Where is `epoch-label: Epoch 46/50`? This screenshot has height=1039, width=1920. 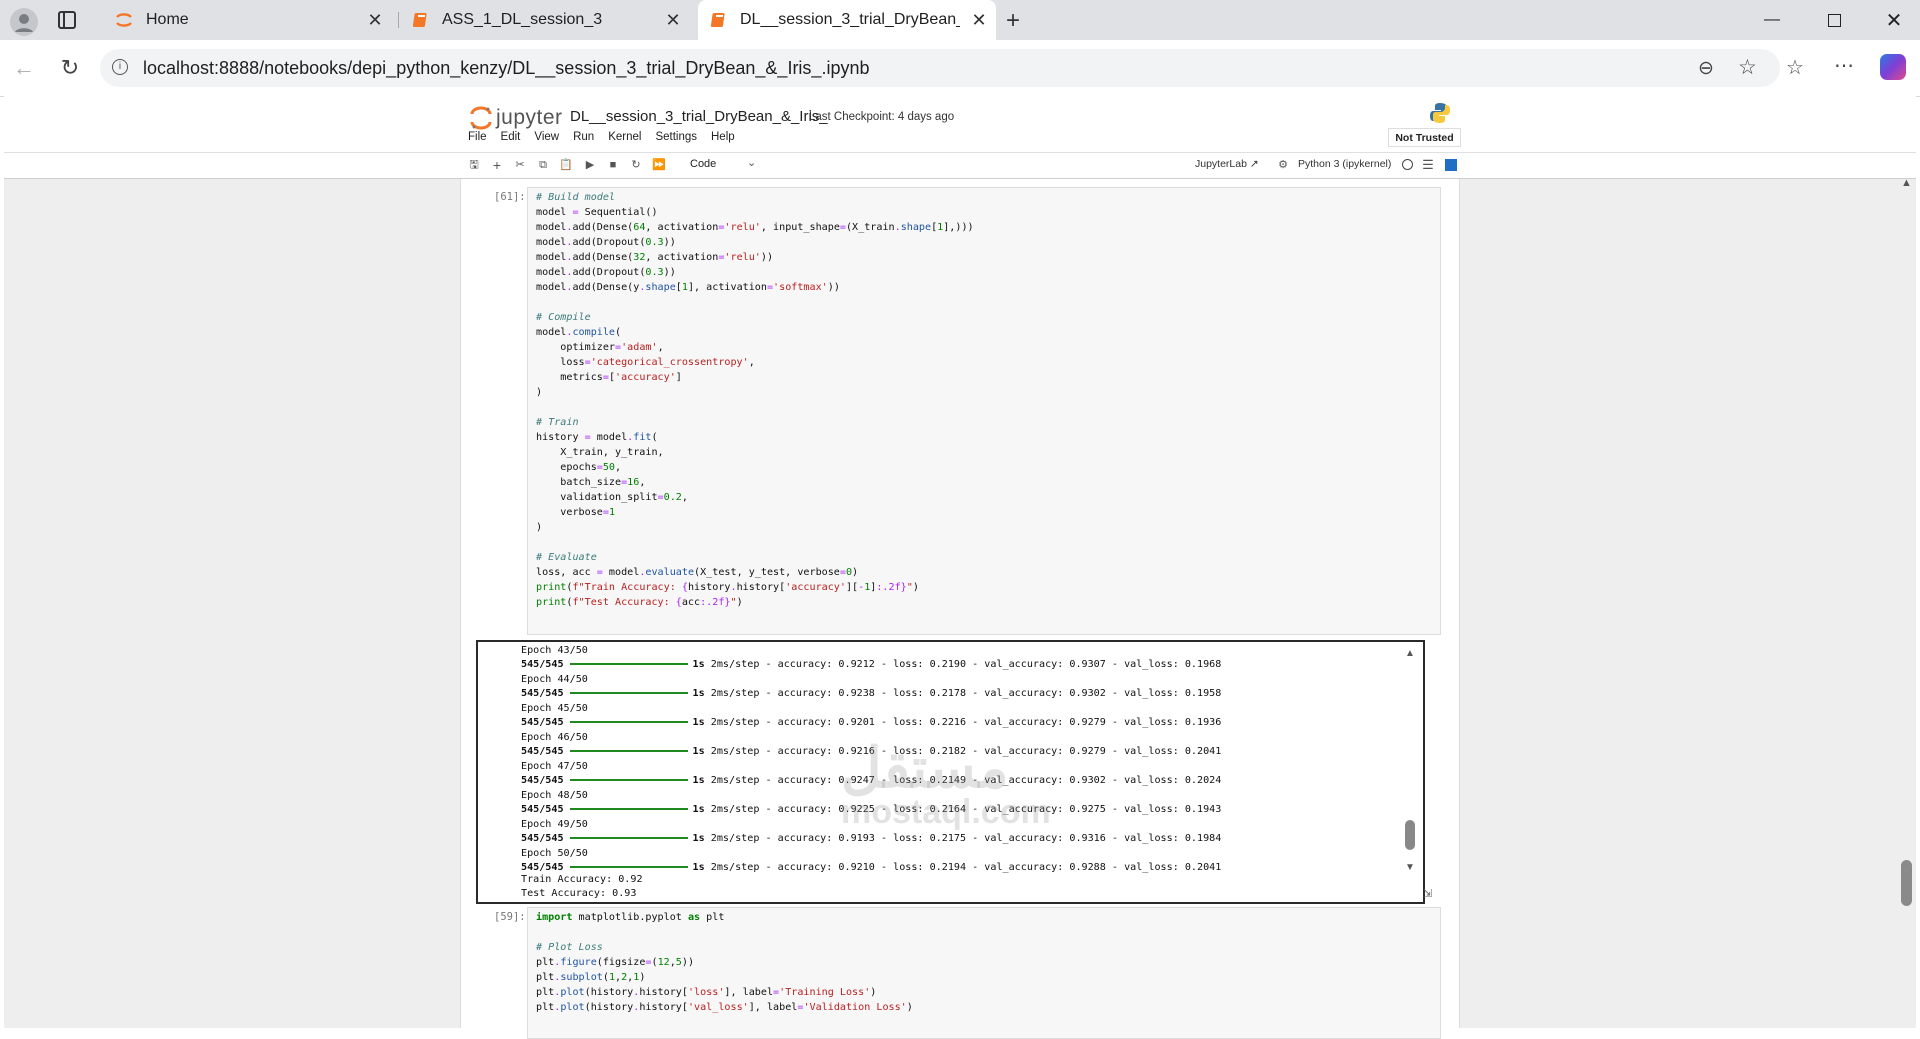
epoch-label: Epoch 46/50 is located at coordinates (554, 737).